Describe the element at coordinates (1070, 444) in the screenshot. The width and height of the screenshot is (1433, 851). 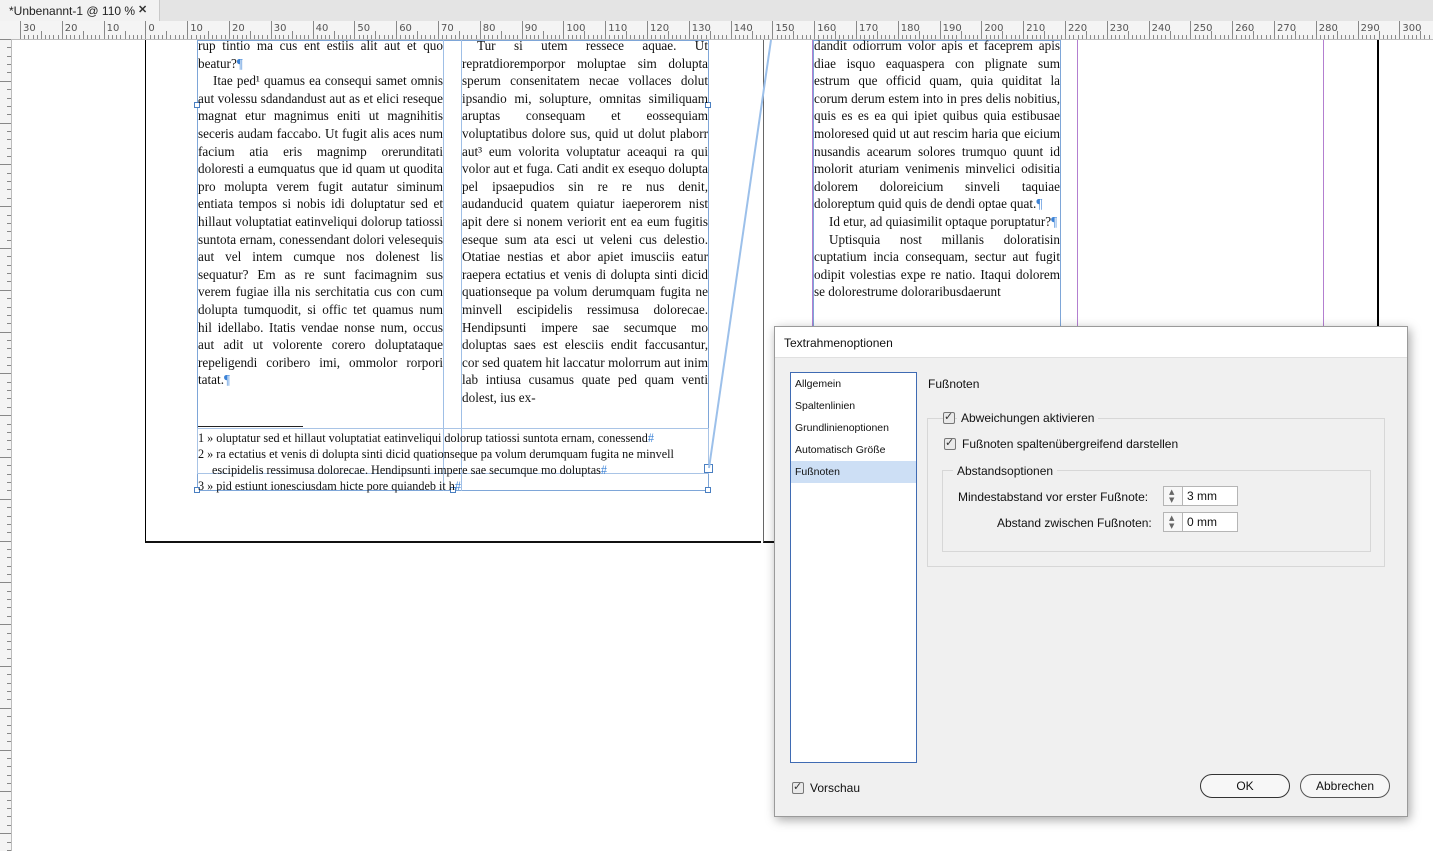
I see `span-columns-label: Fußnoten spaltenübergreifend darstellen` at that location.